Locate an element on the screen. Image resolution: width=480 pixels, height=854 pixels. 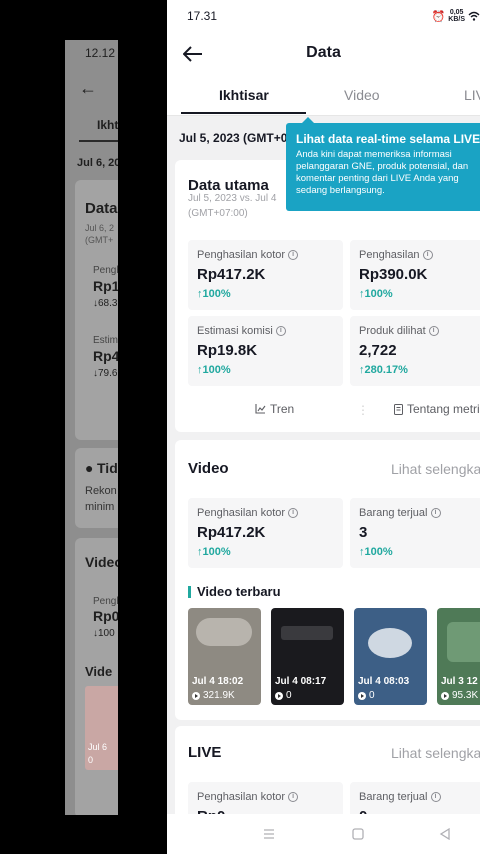
metric-value: Rp417.2K is located at coordinates (231, 274).